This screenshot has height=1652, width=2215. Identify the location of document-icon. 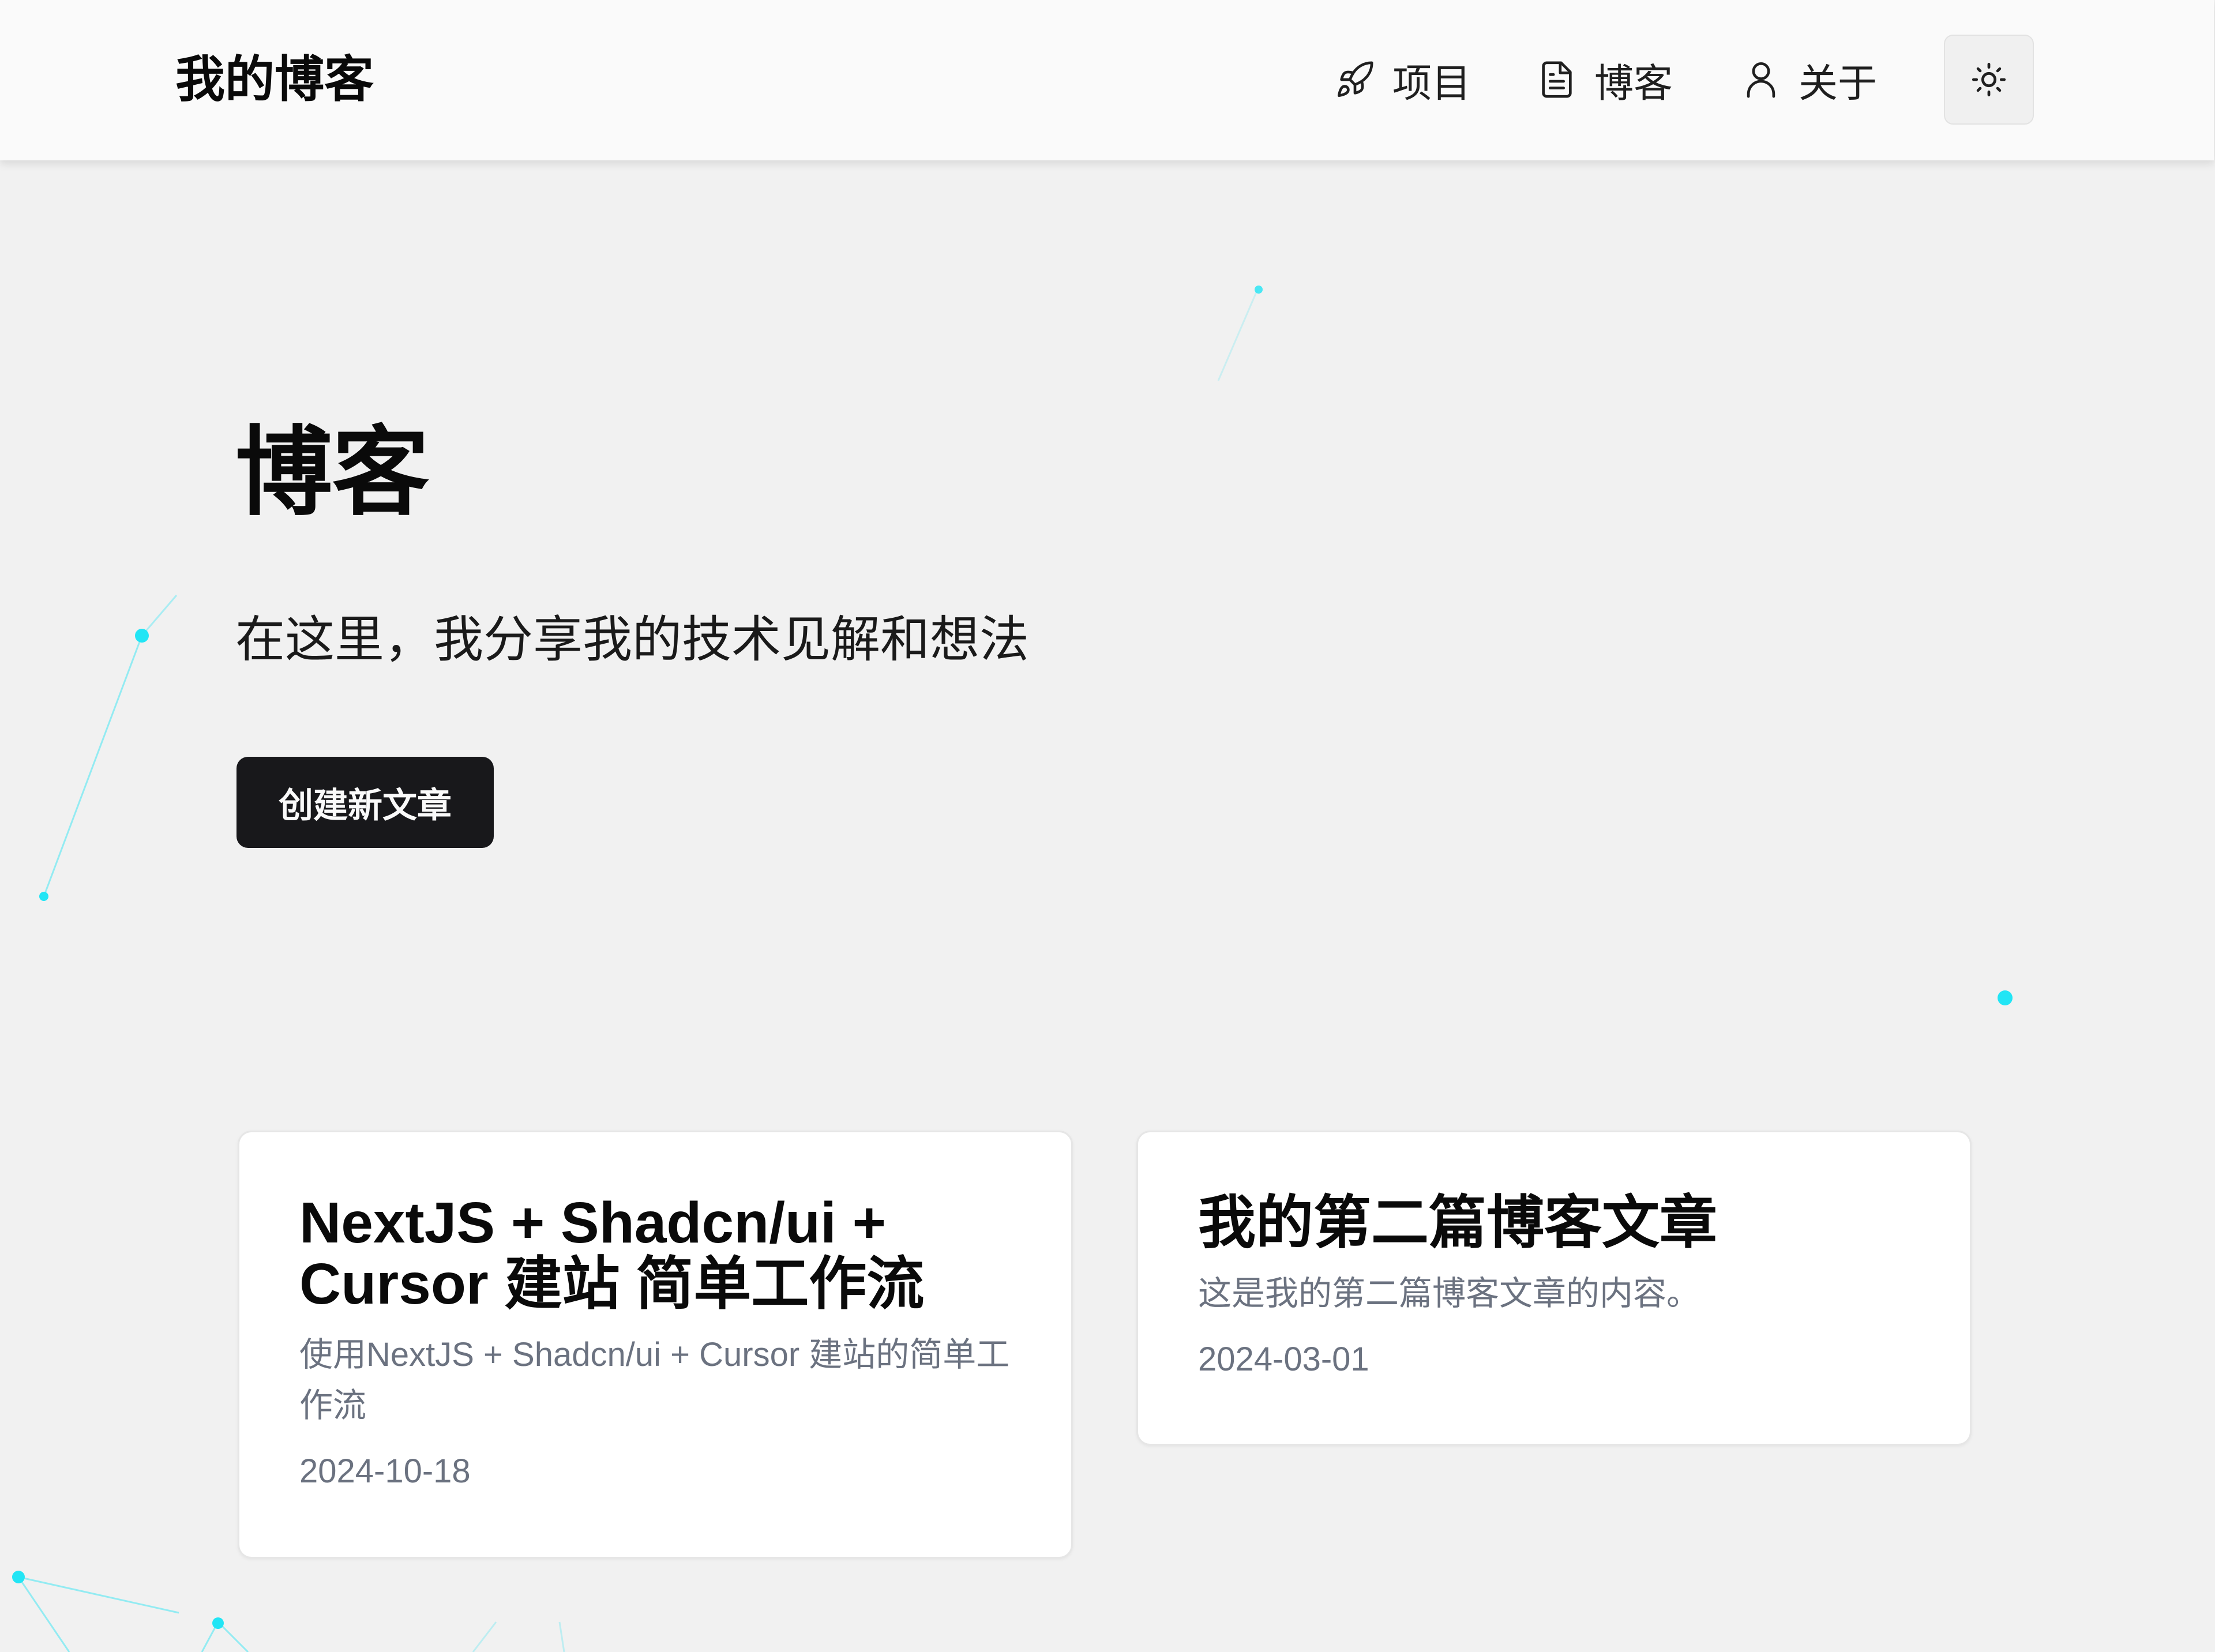
(1557, 79).